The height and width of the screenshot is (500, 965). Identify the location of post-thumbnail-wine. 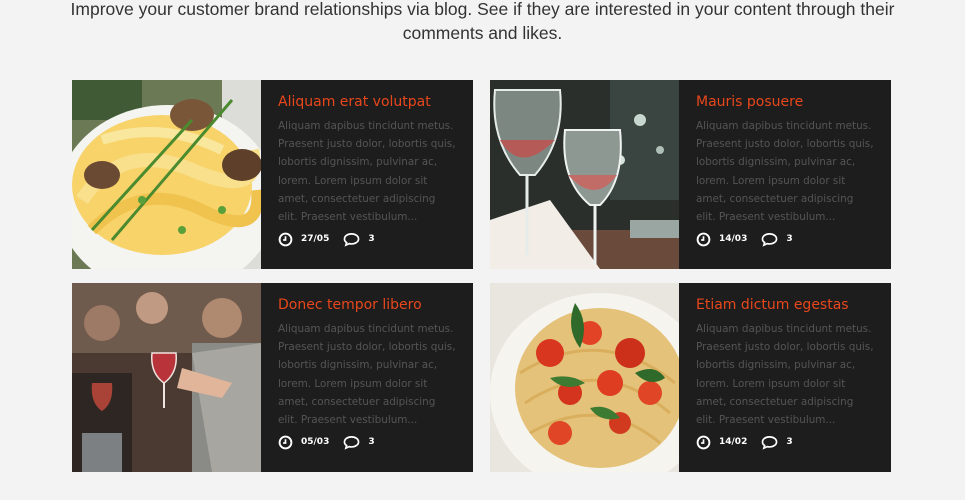
(584, 174).